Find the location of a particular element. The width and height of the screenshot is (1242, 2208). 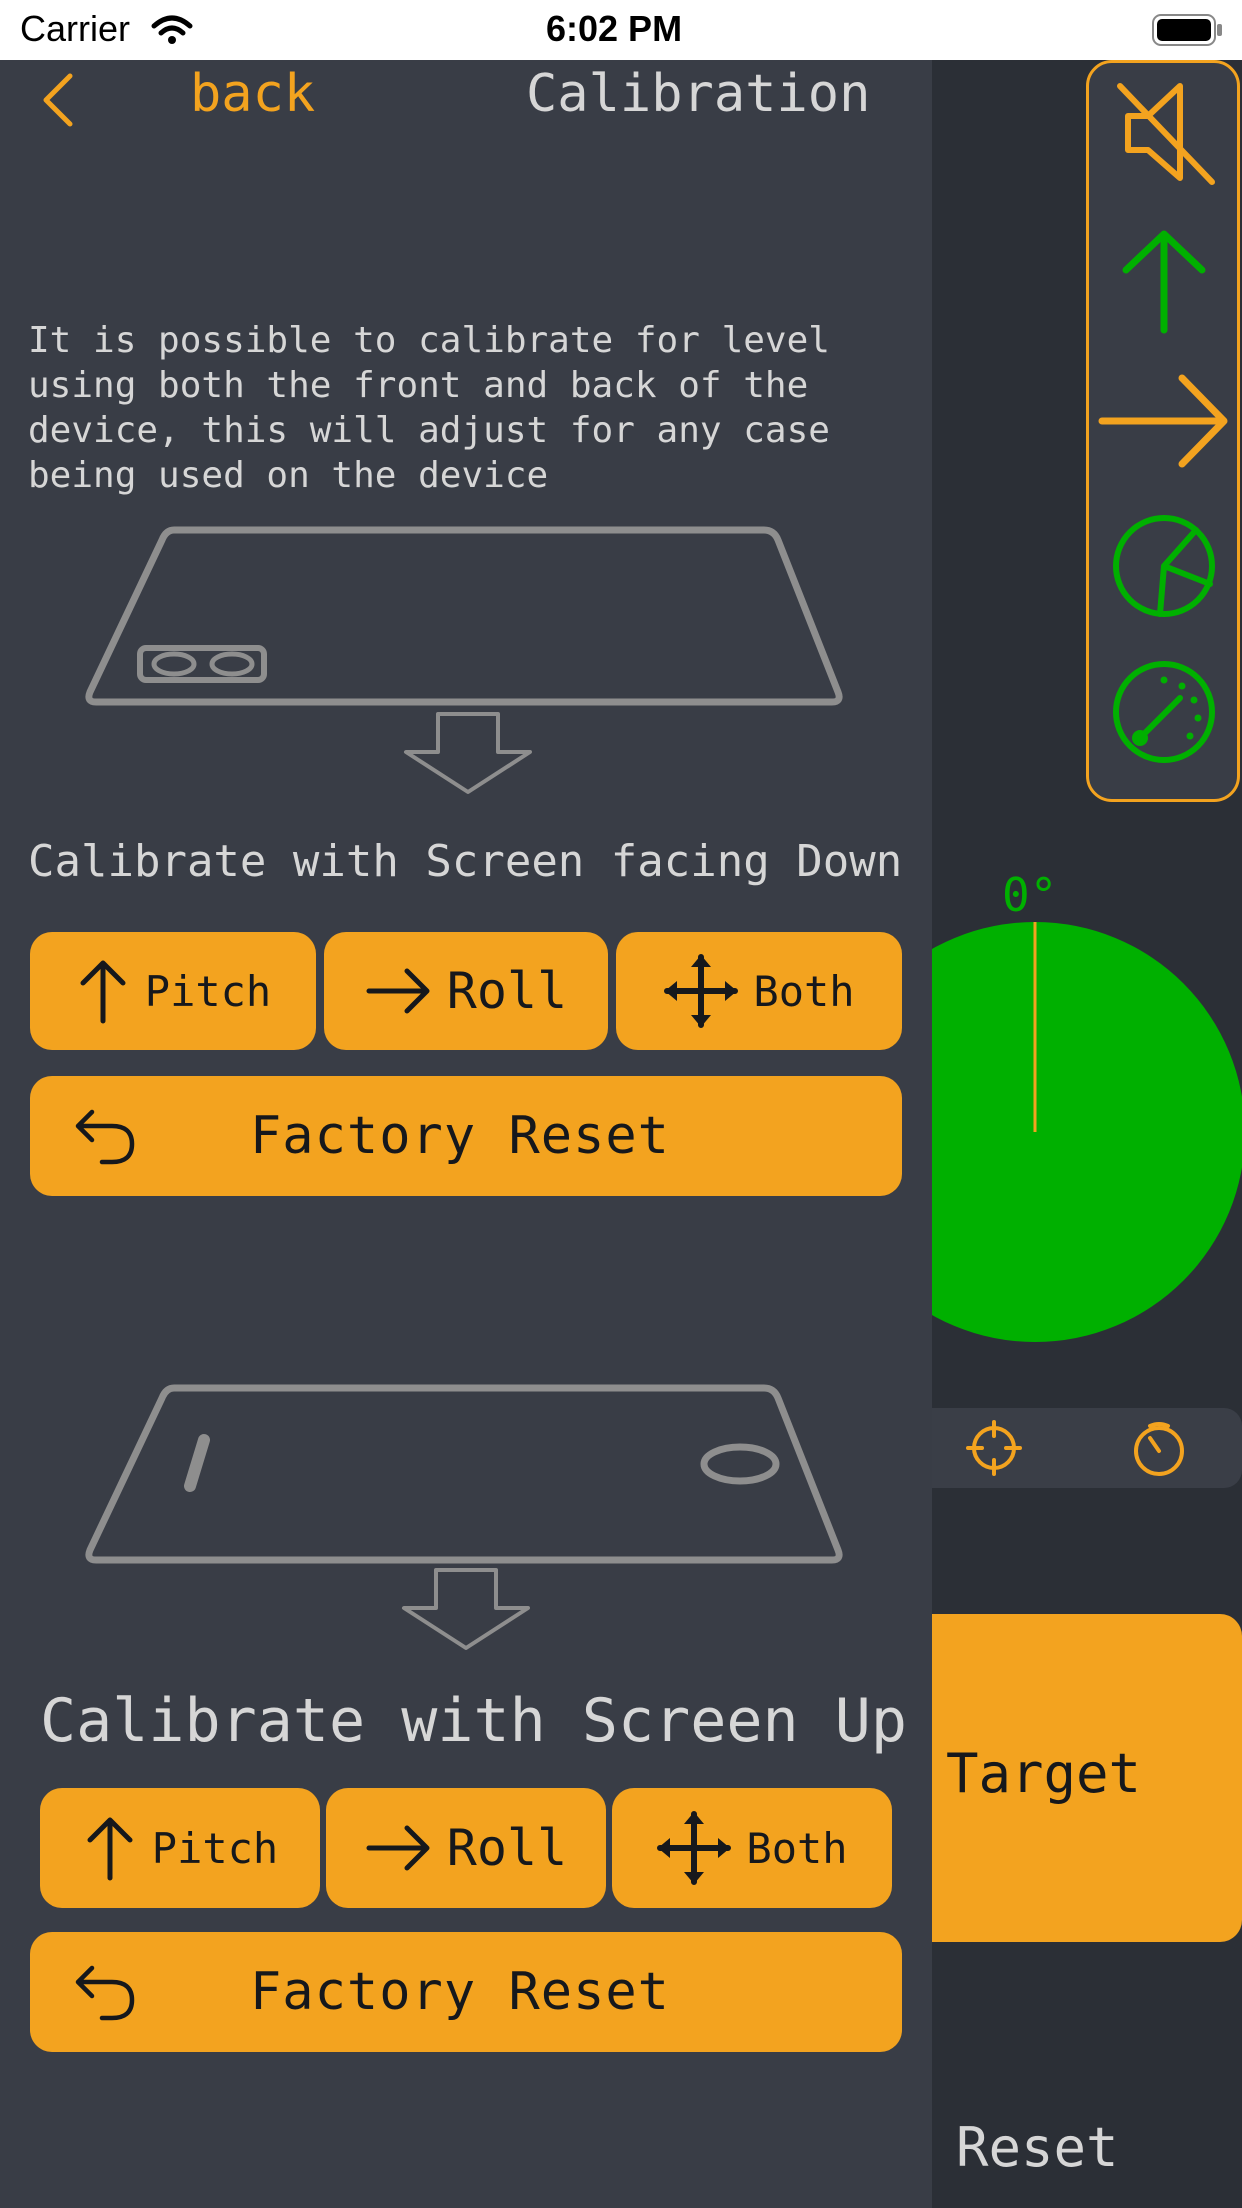

level-gauge is located at coordinates (1087, 1132).